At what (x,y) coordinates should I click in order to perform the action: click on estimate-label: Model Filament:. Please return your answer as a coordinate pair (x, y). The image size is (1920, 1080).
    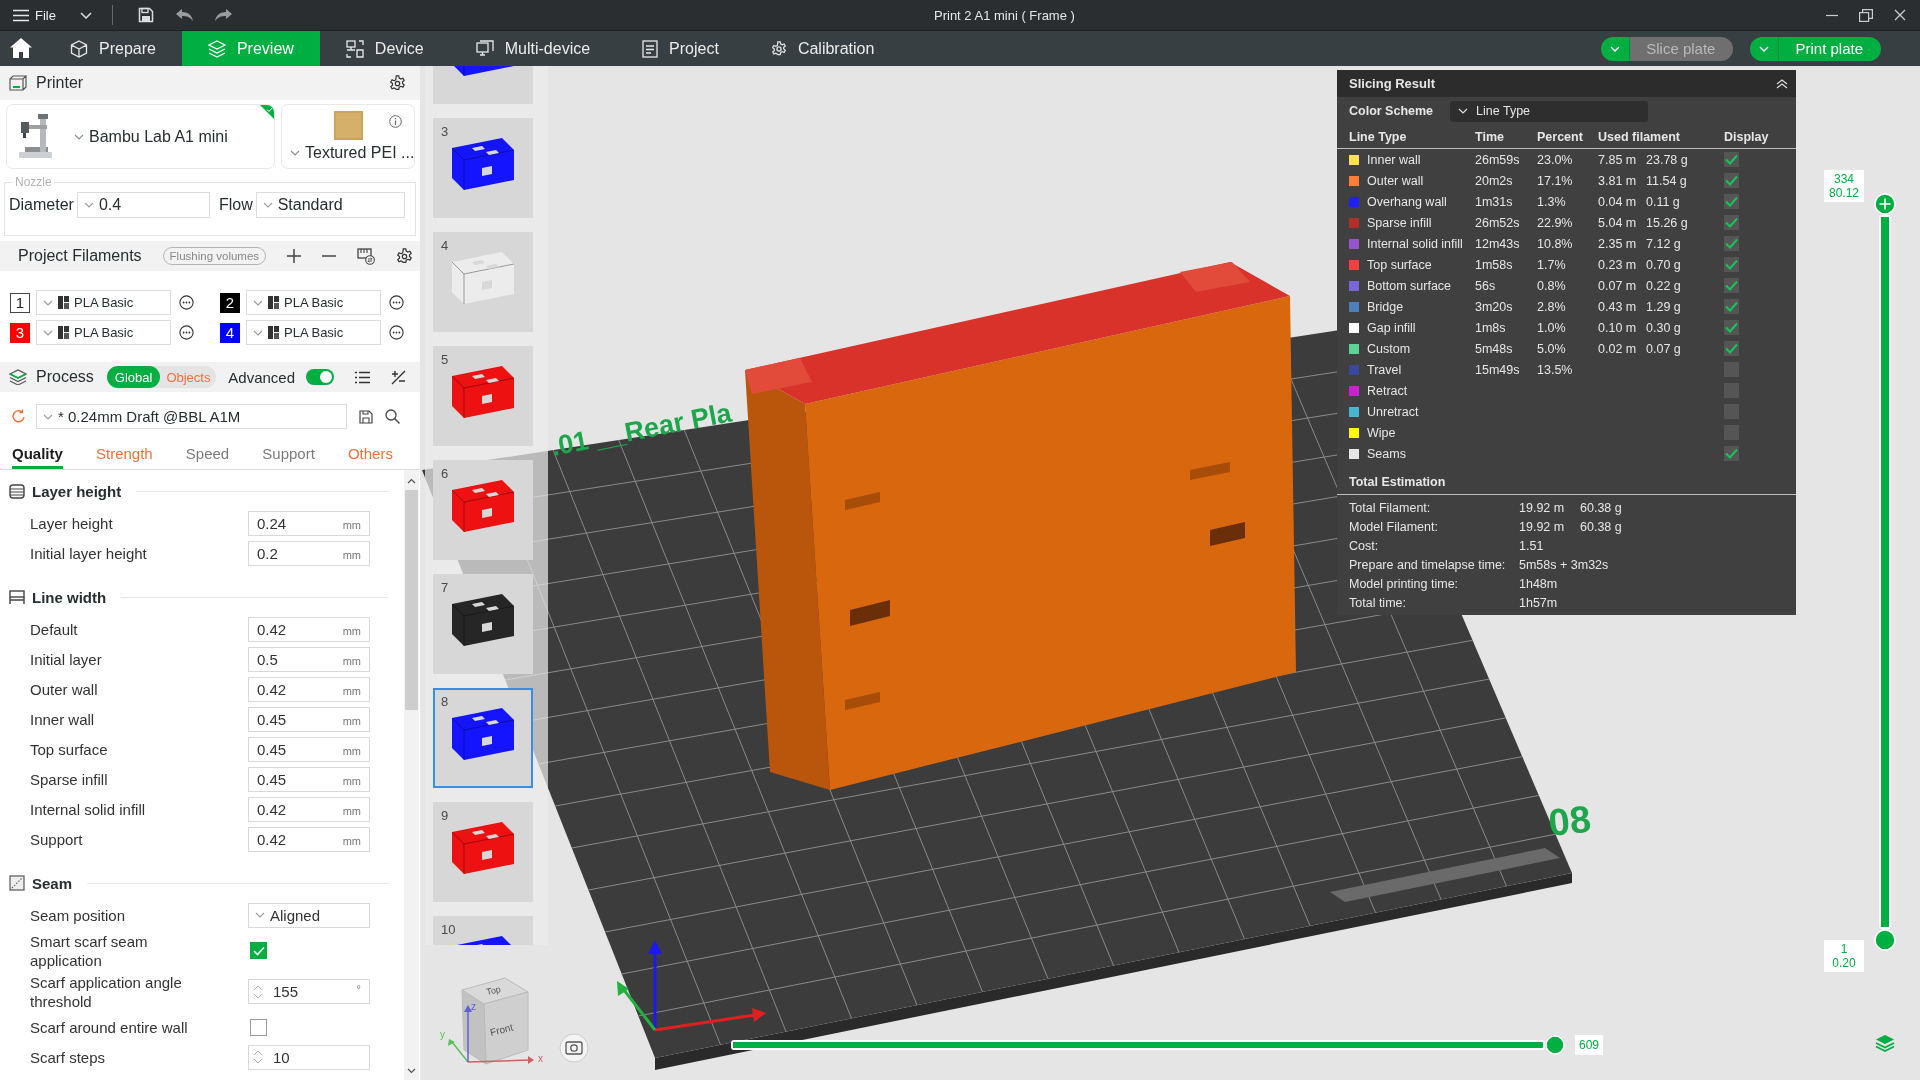
    Looking at the image, I should click on (1394, 526).